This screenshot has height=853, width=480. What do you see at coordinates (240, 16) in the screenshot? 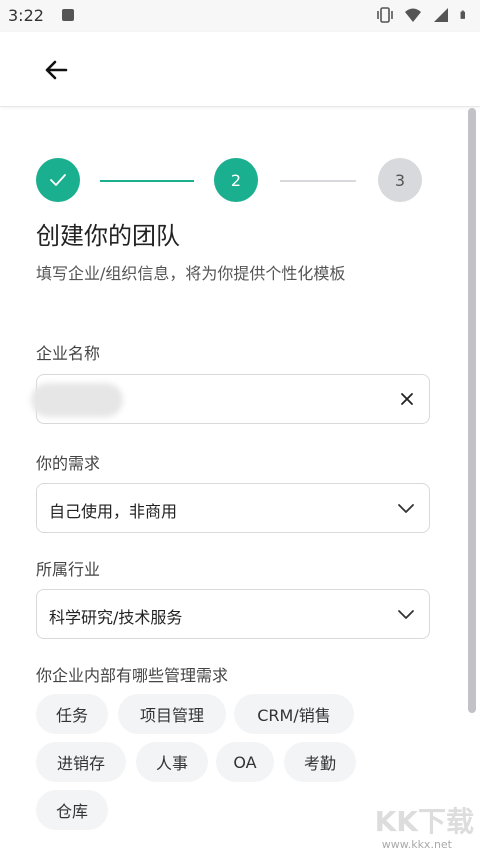
I see `status-bar: 3:22` at bounding box center [240, 16].